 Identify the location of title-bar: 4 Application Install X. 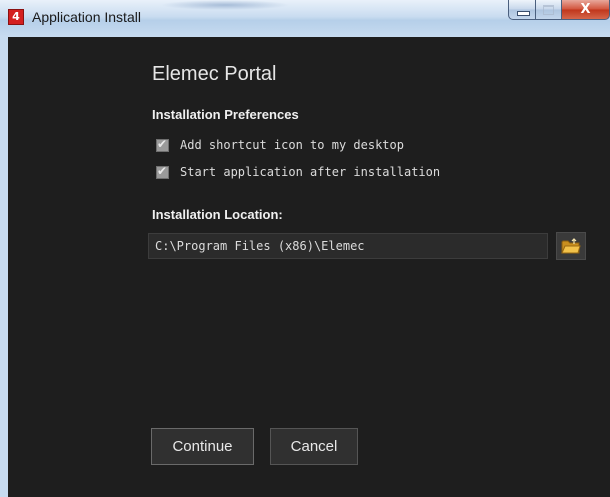
(305, 18).